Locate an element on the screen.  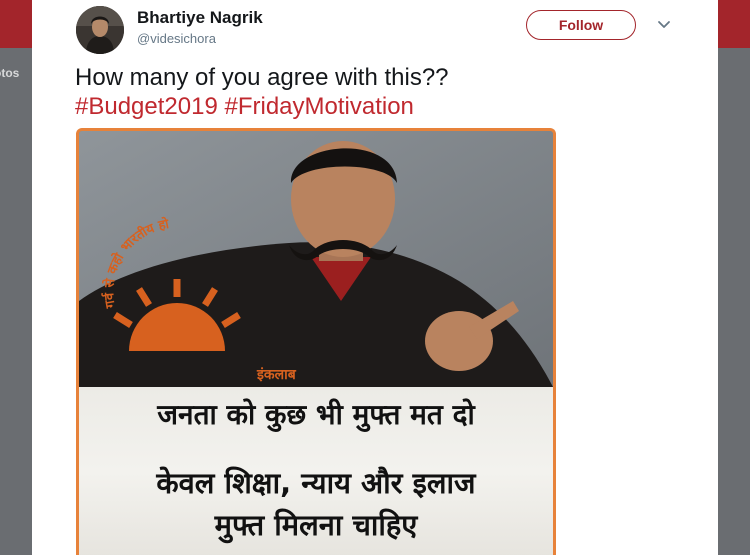
left-page-strip is located at coordinates (16, 301).